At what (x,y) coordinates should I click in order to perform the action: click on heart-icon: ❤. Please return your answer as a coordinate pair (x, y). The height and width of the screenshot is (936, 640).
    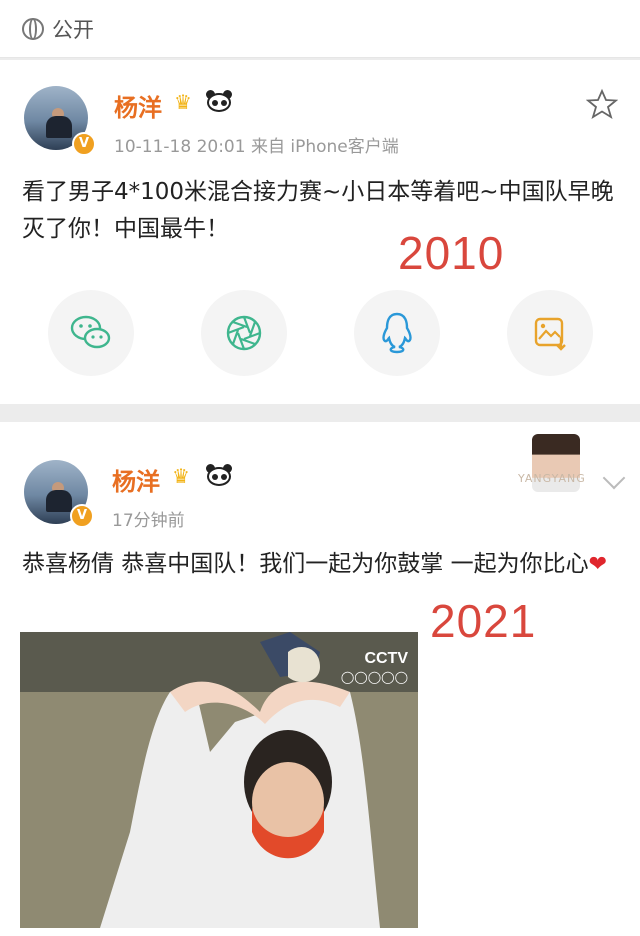
    Looking at the image, I should click on (598, 564).